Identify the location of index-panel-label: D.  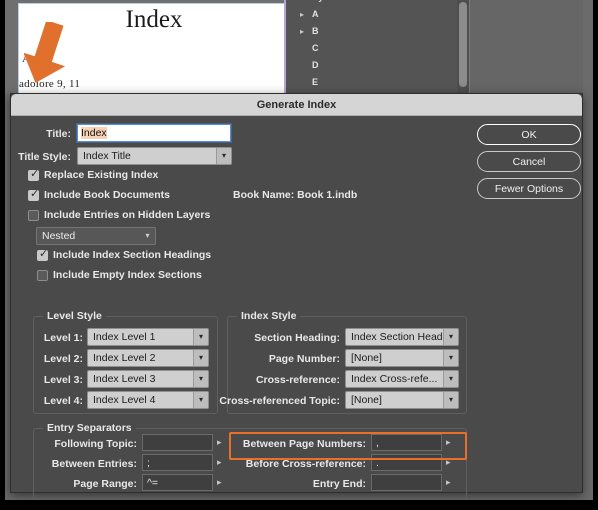
(315, 65).